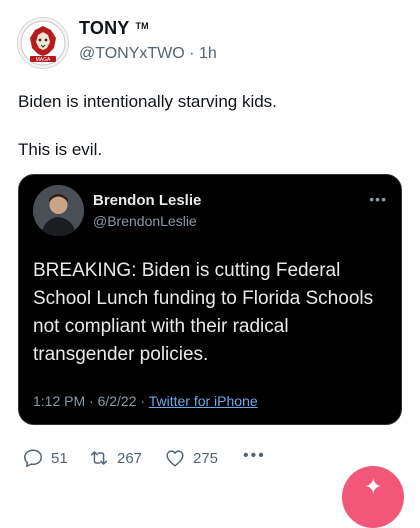 Image resolution: width=420 pixels, height=528 pixels. What do you see at coordinates (104, 28) in the screenshot?
I see `author-name-text: TONY` at bounding box center [104, 28].